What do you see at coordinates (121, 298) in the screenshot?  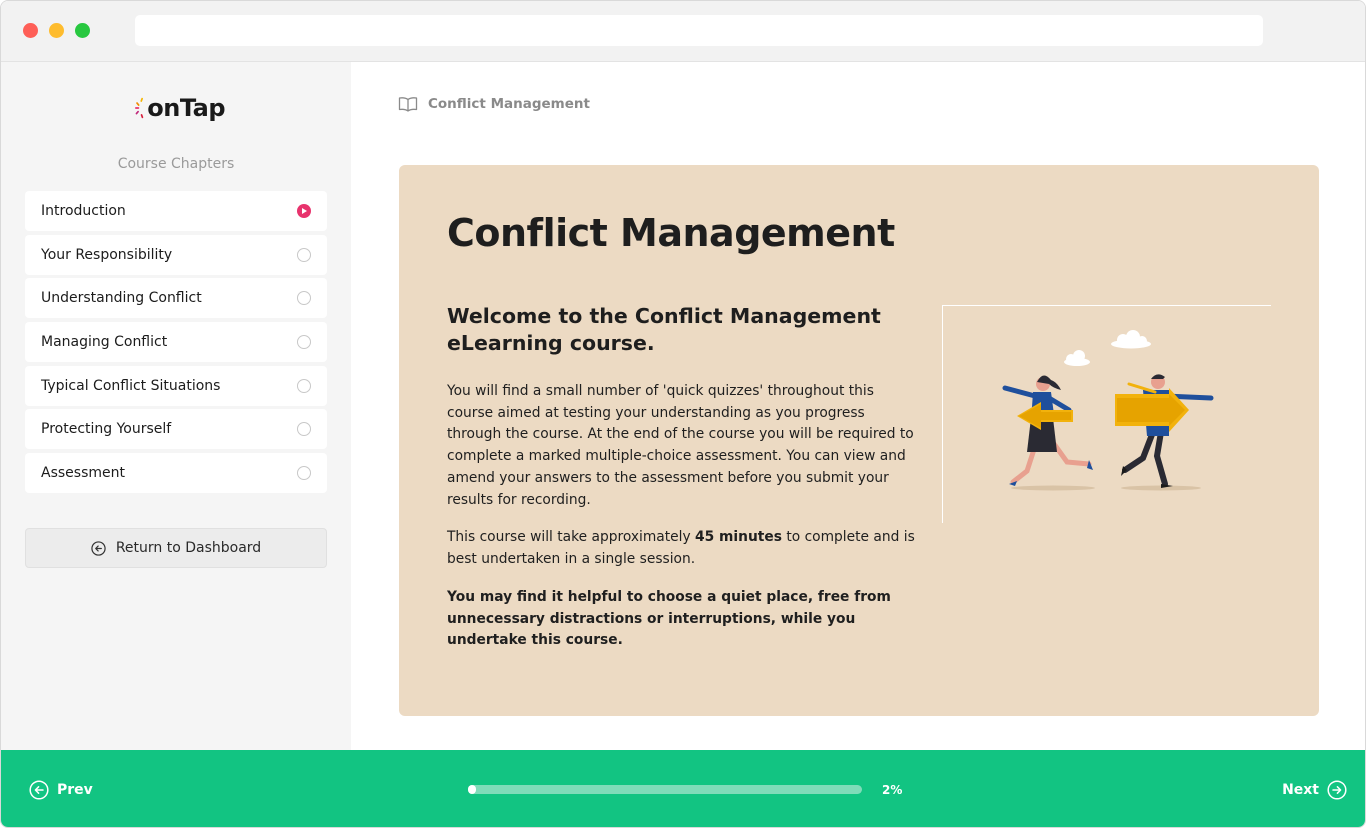 I see `chapter-label: Understanding Conflict` at bounding box center [121, 298].